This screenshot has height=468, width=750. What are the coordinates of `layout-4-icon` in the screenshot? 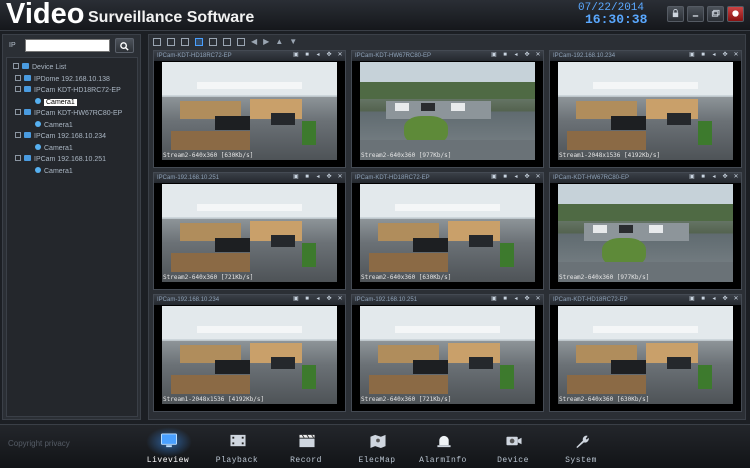 It's located at (171, 42).